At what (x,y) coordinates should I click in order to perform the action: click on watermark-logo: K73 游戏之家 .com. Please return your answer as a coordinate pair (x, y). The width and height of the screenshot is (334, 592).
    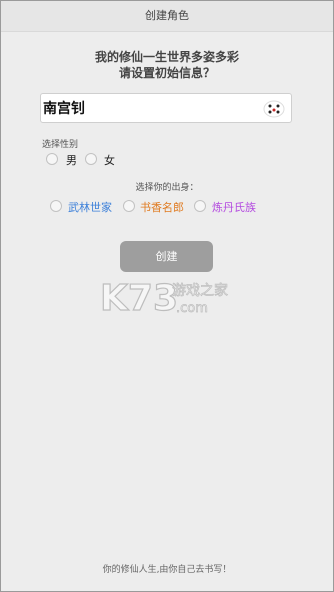
    Looking at the image, I should click on (169, 295).